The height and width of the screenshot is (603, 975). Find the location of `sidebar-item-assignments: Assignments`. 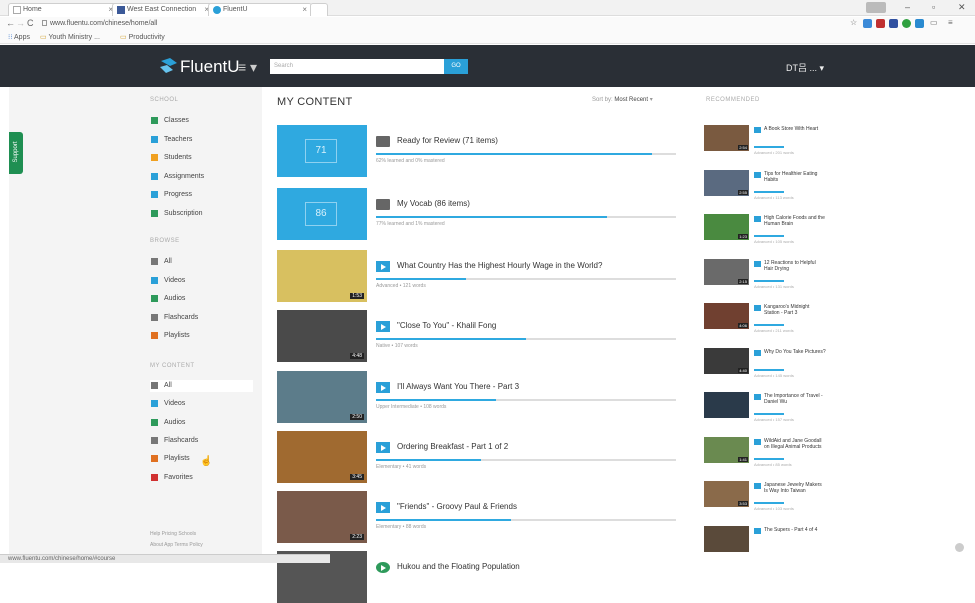

sidebar-item-assignments: Assignments is located at coordinates (201, 177).